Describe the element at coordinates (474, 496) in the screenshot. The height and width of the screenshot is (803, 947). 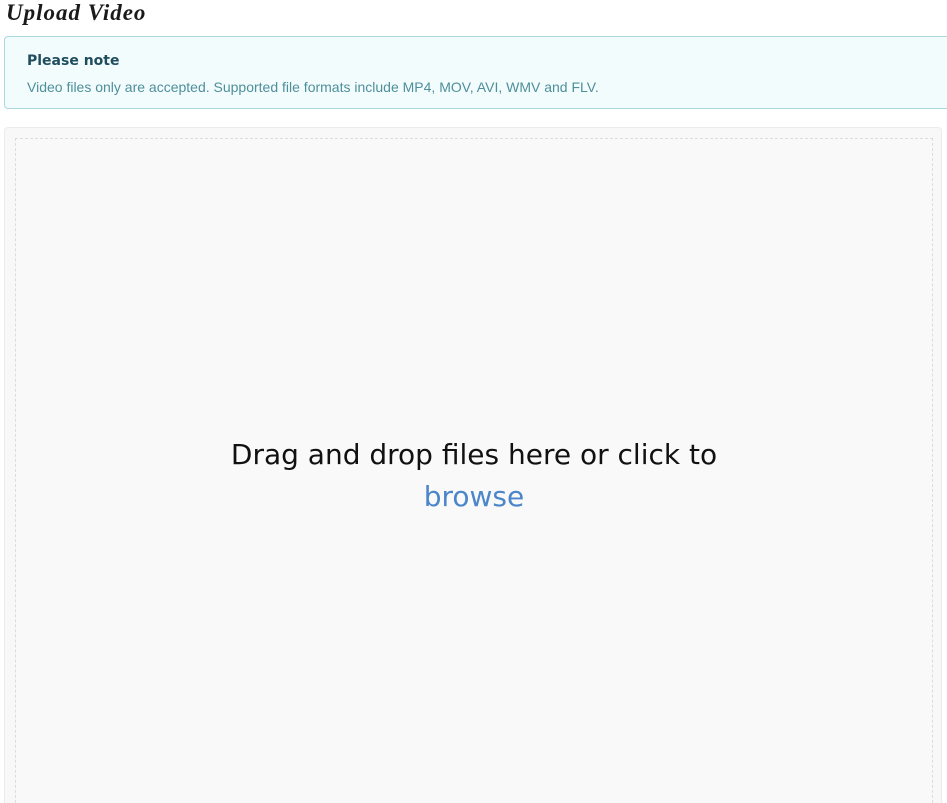
I see `browse-link: browse` at that location.